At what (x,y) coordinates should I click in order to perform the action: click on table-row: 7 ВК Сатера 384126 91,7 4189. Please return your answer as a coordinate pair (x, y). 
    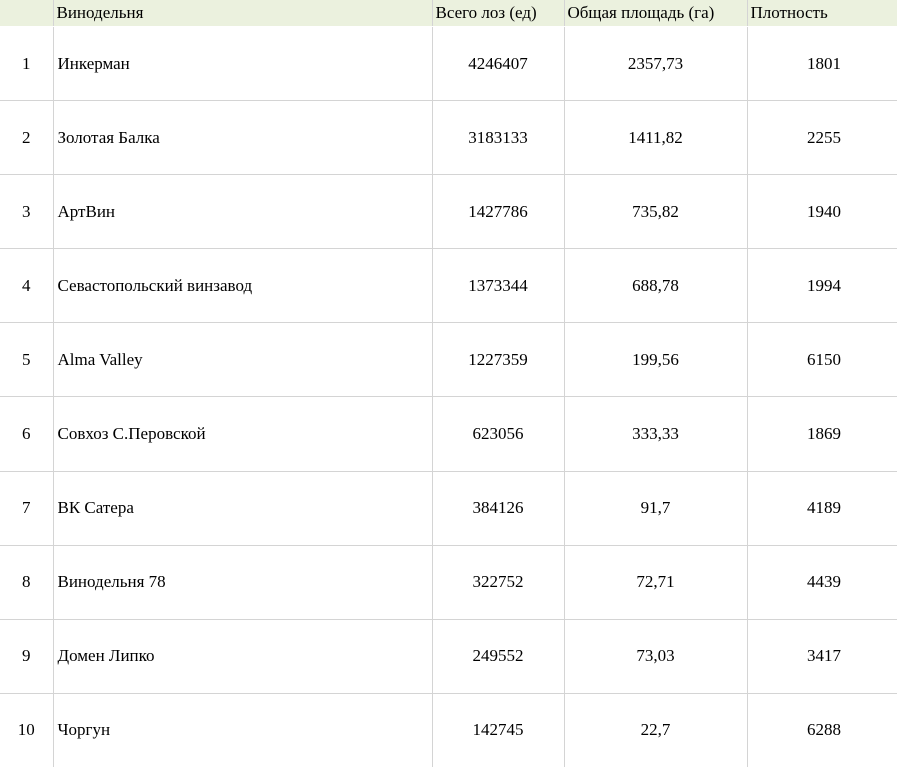
    Looking at the image, I should click on (448, 508).